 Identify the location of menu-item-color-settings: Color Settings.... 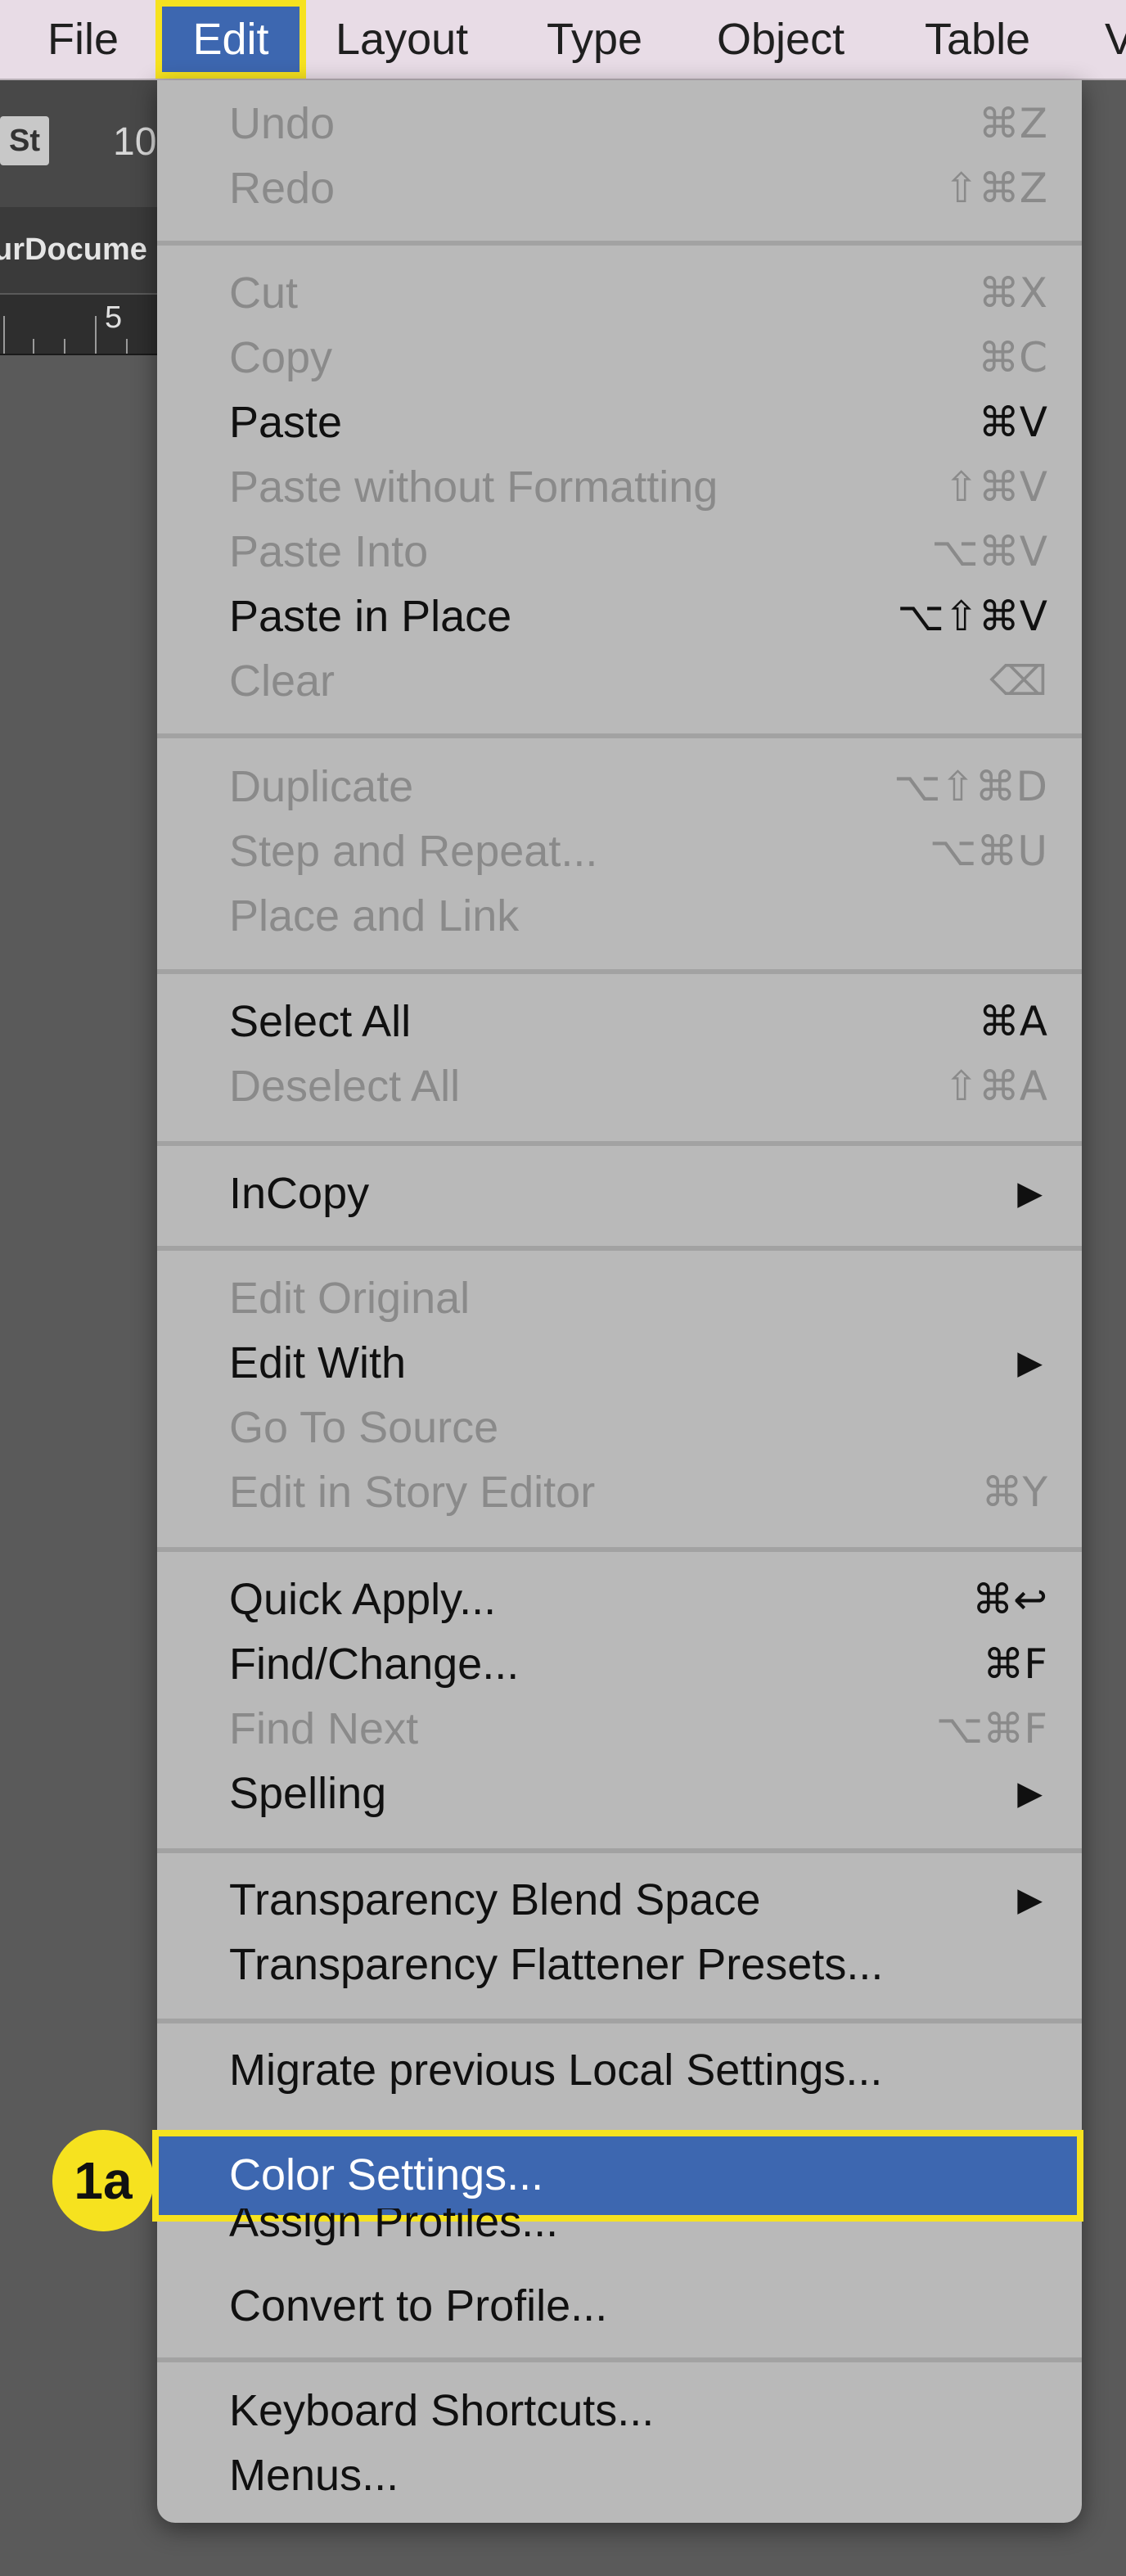
(619, 2175).